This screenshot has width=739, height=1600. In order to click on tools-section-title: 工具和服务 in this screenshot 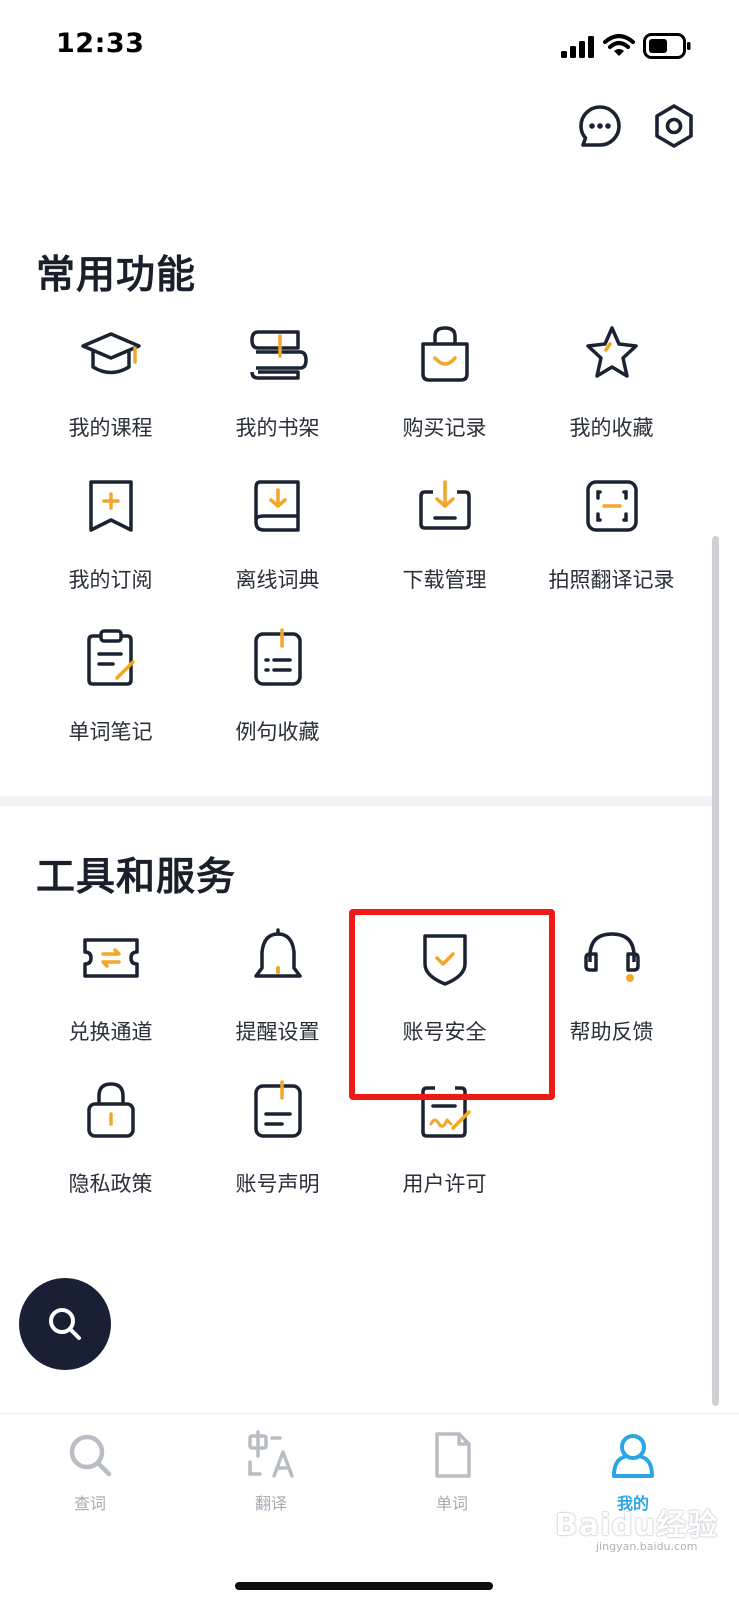, I will do `click(136, 877)`.